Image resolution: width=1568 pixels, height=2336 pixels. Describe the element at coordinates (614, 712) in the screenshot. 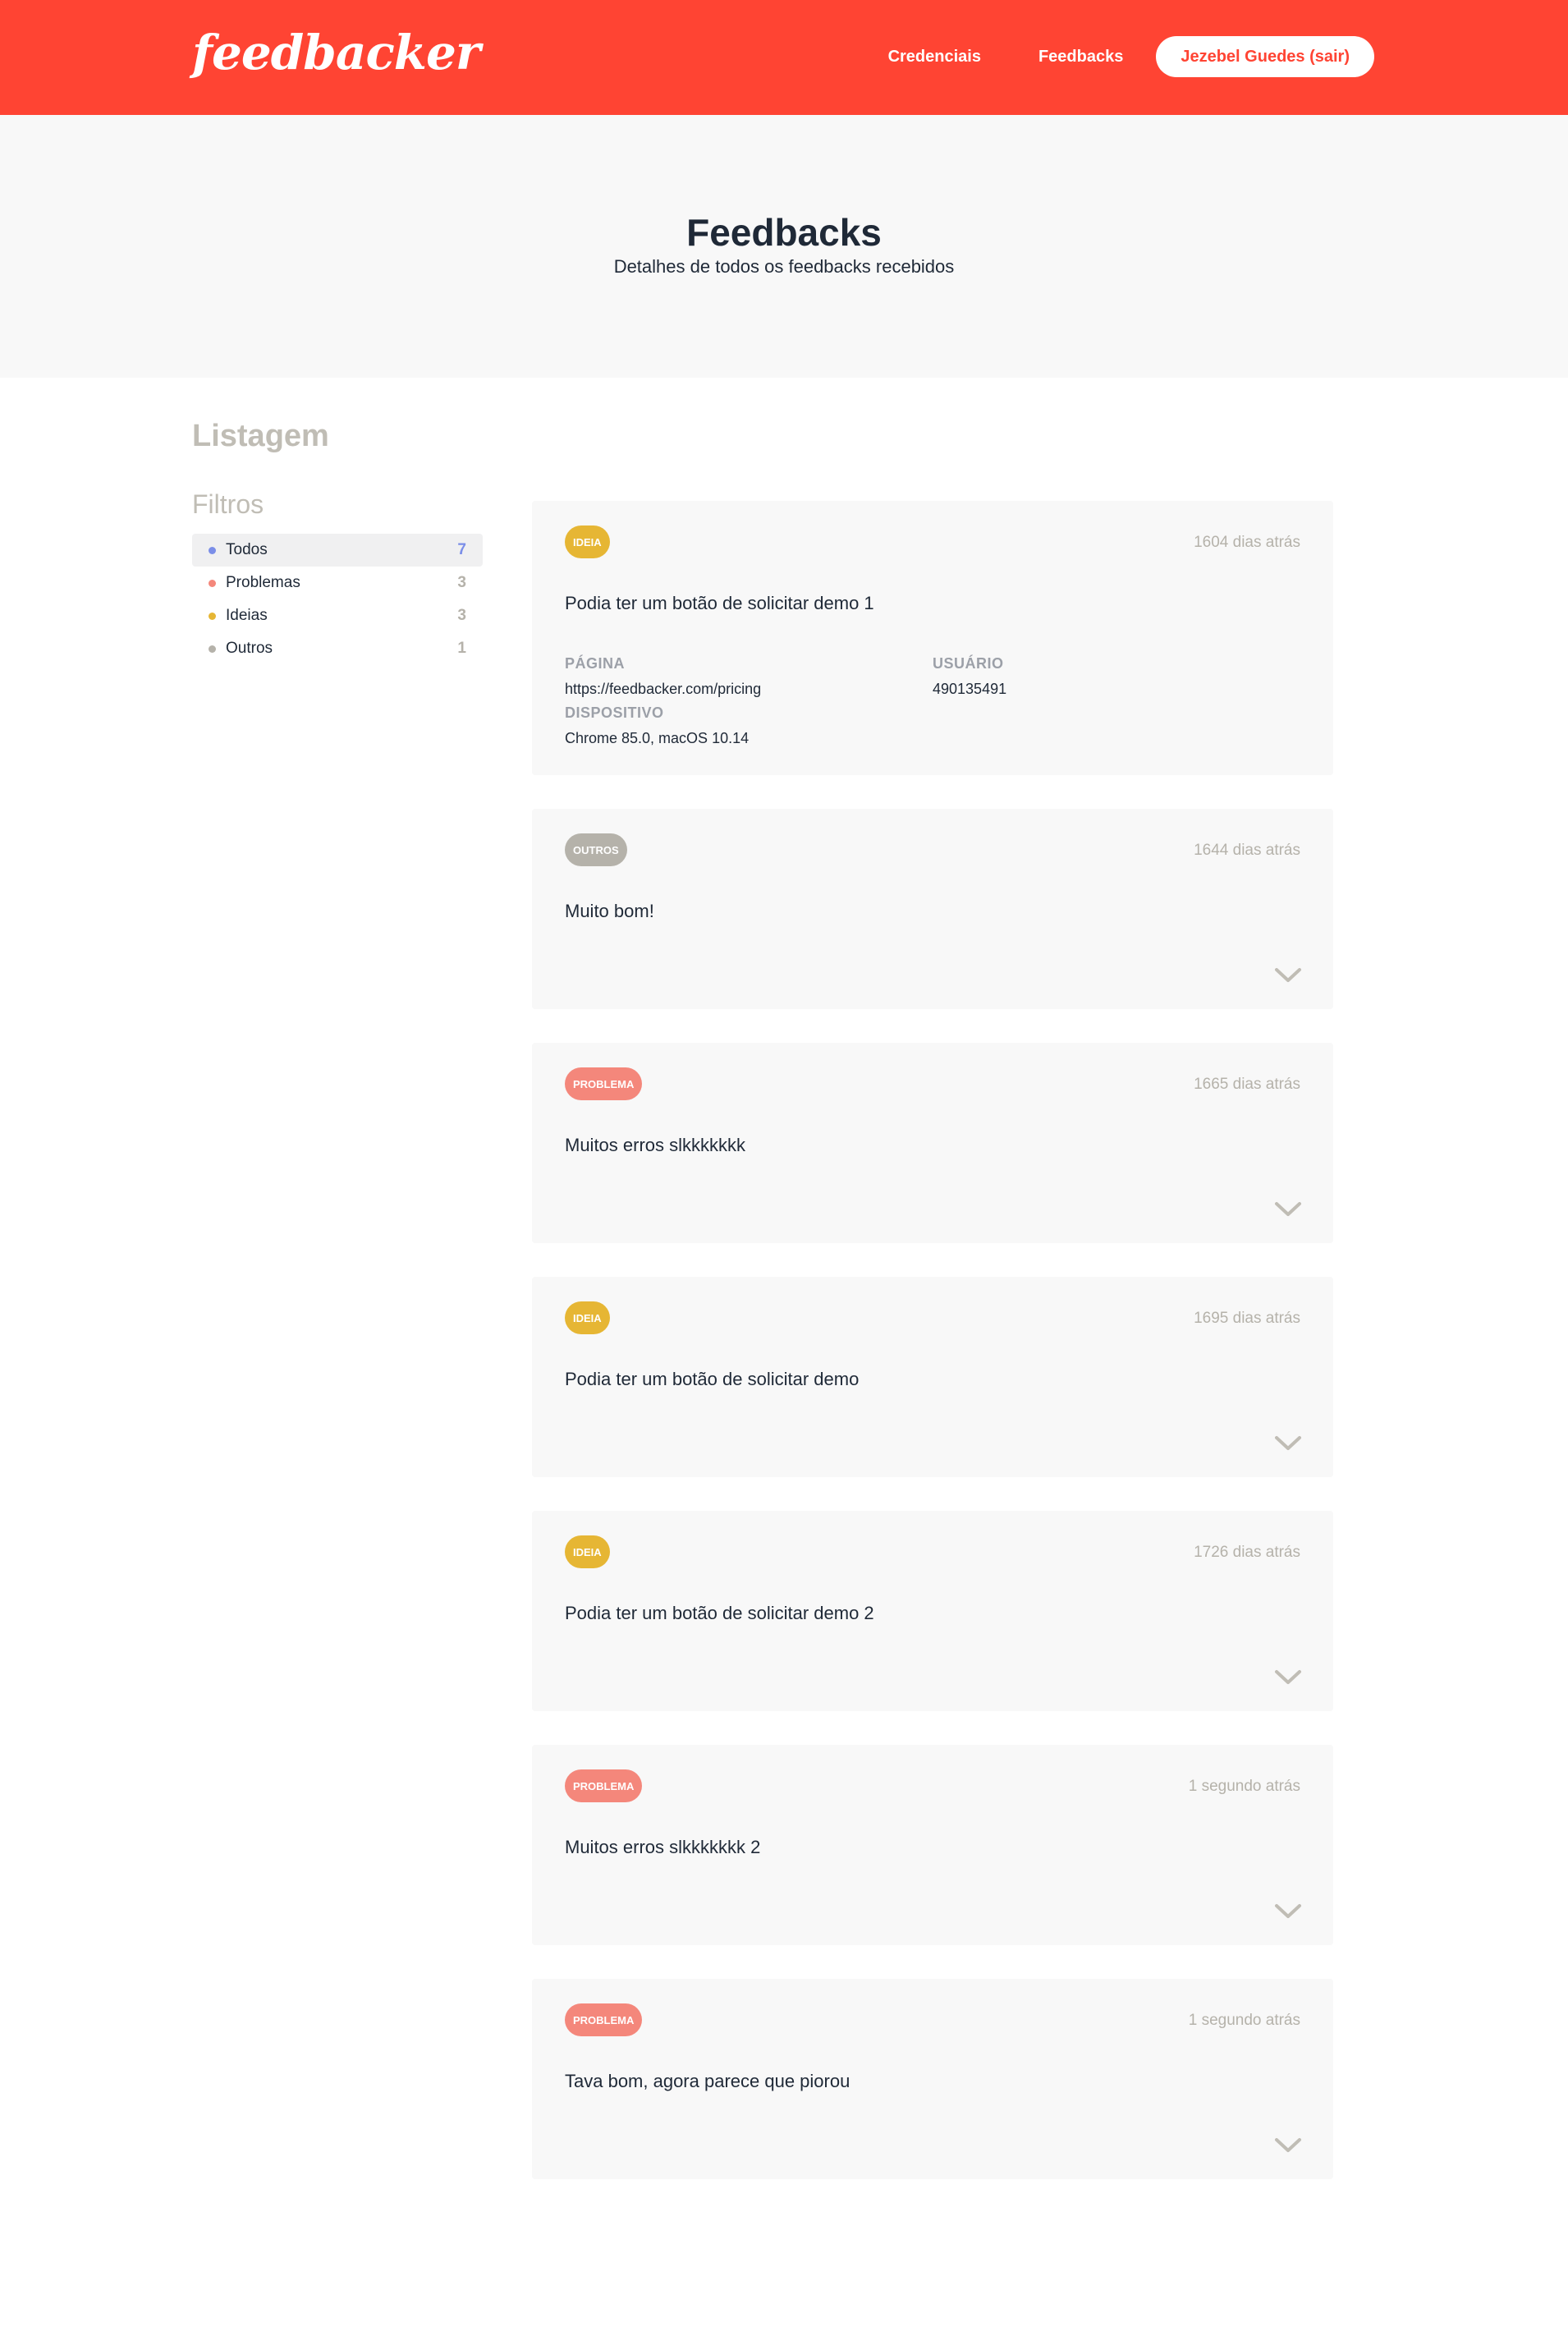

I see `meta-label: DISPOSITIVO` at that location.